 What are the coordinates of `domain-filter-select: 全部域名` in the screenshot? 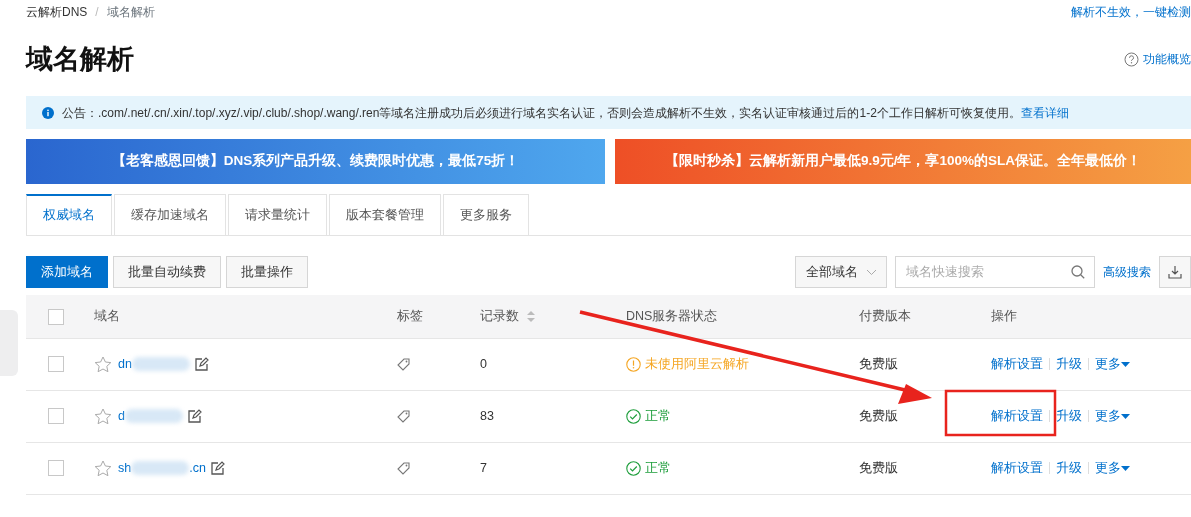 It's located at (841, 272).